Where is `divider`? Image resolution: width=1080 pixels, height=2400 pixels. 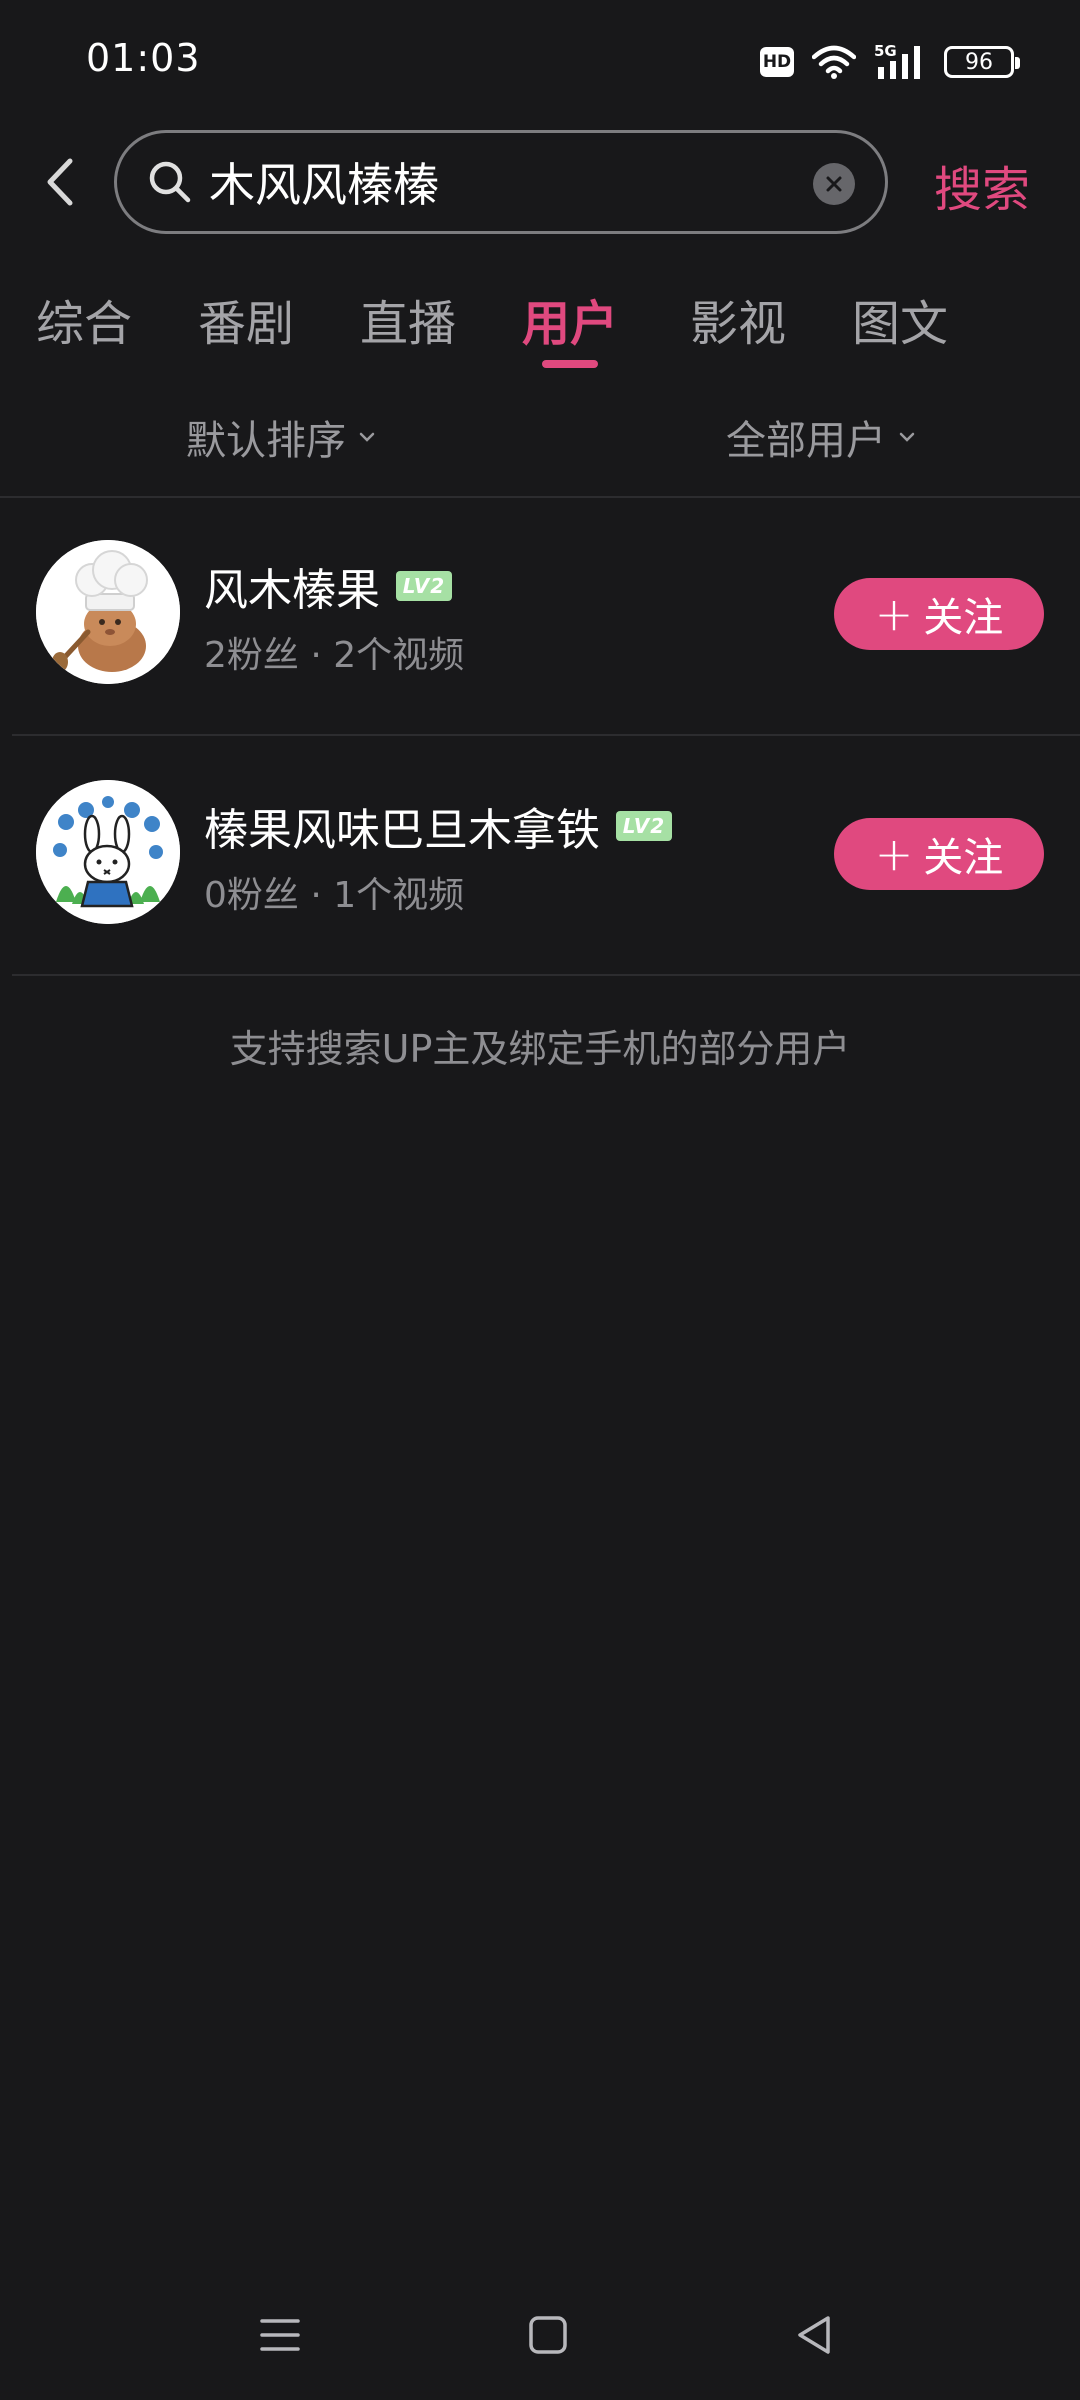
divider is located at coordinates (546, 975).